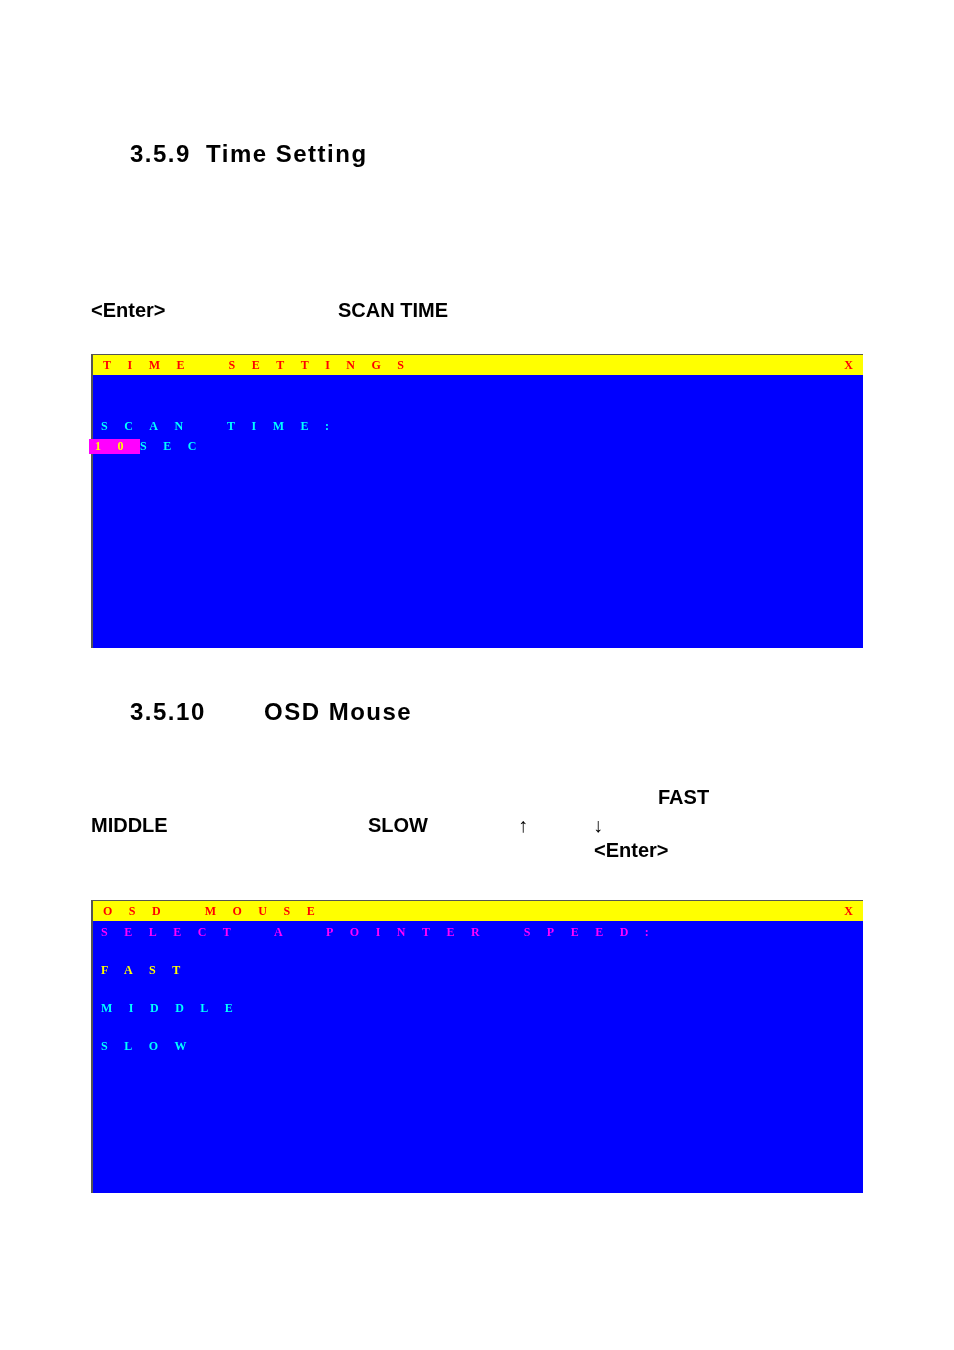 This screenshot has width=954, height=1350. What do you see at coordinates (168, 712) in the screenshot?
I see `section-number: 3.5.10` at bounding box center [168, 712].